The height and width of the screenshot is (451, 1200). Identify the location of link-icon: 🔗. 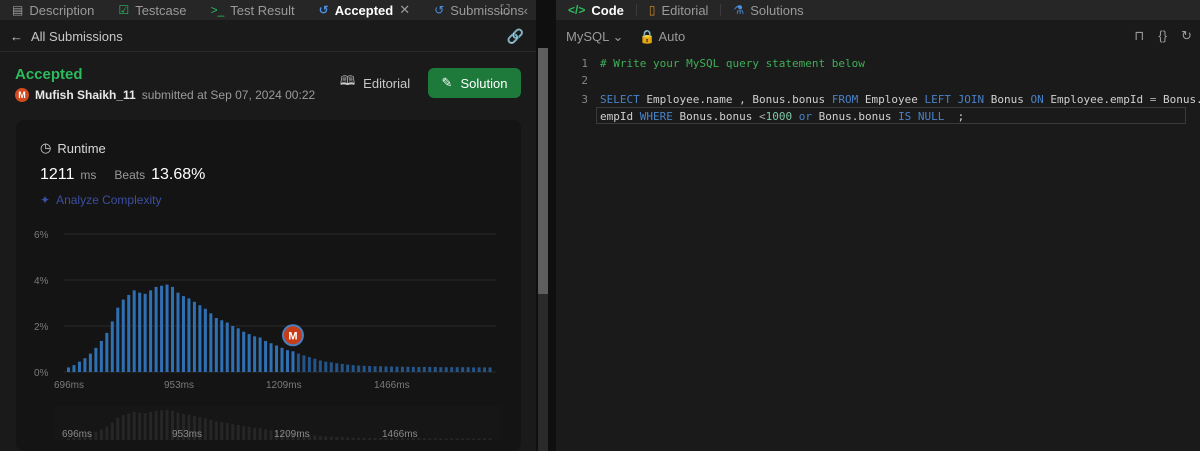
(515, 36).